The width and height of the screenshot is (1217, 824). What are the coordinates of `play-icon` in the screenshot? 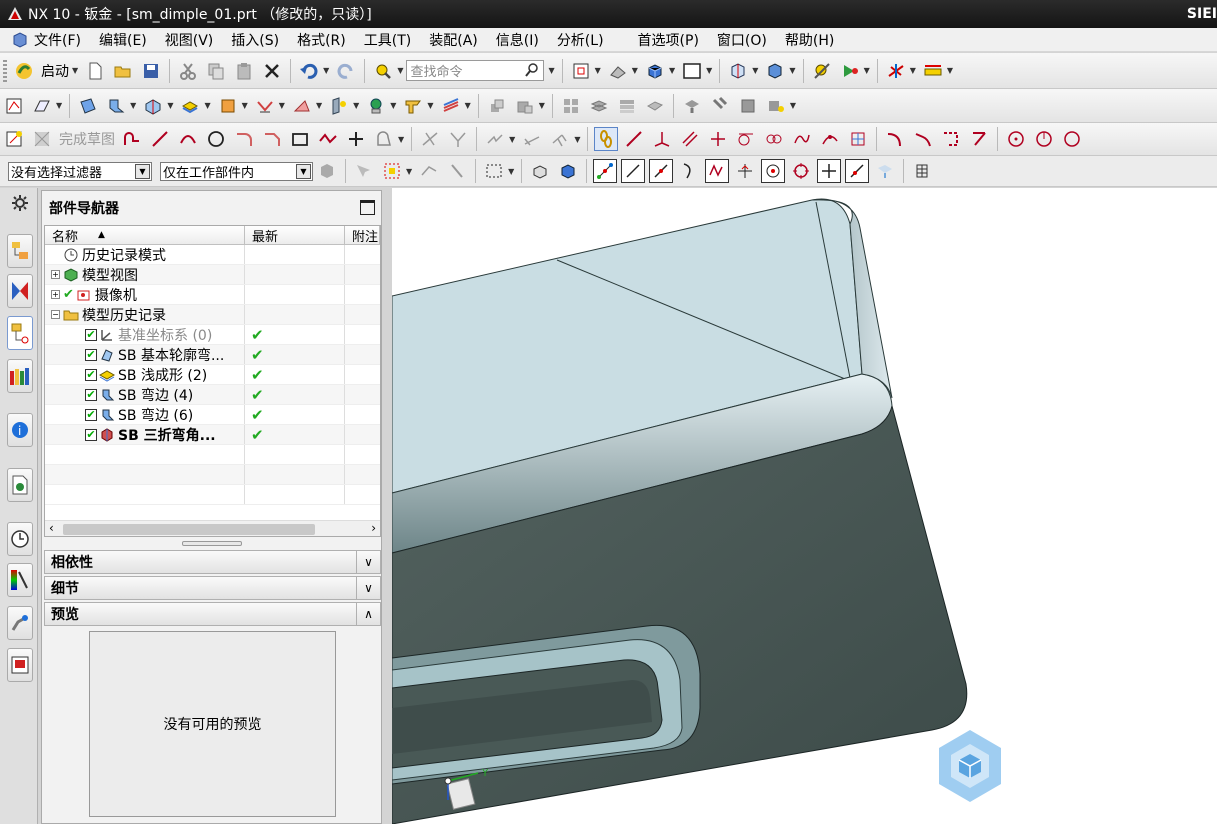 It's located at (850, 71).